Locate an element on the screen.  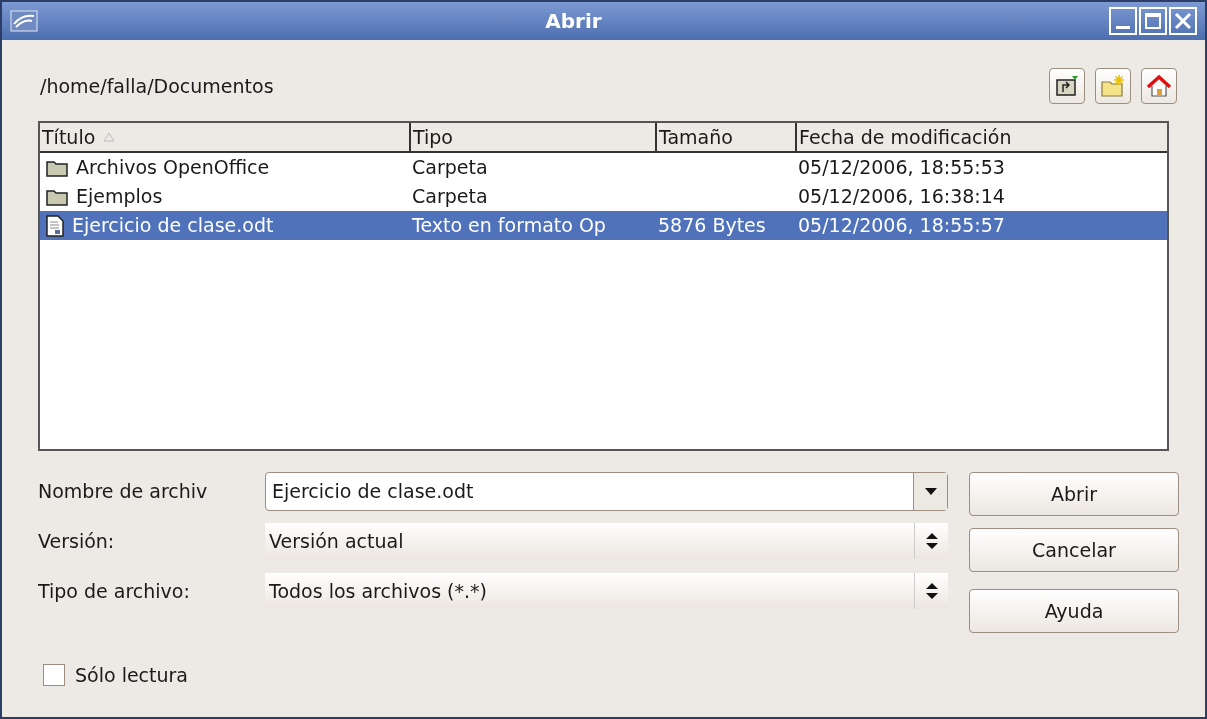
folder-up-button is located at coordinates (1067, 86).